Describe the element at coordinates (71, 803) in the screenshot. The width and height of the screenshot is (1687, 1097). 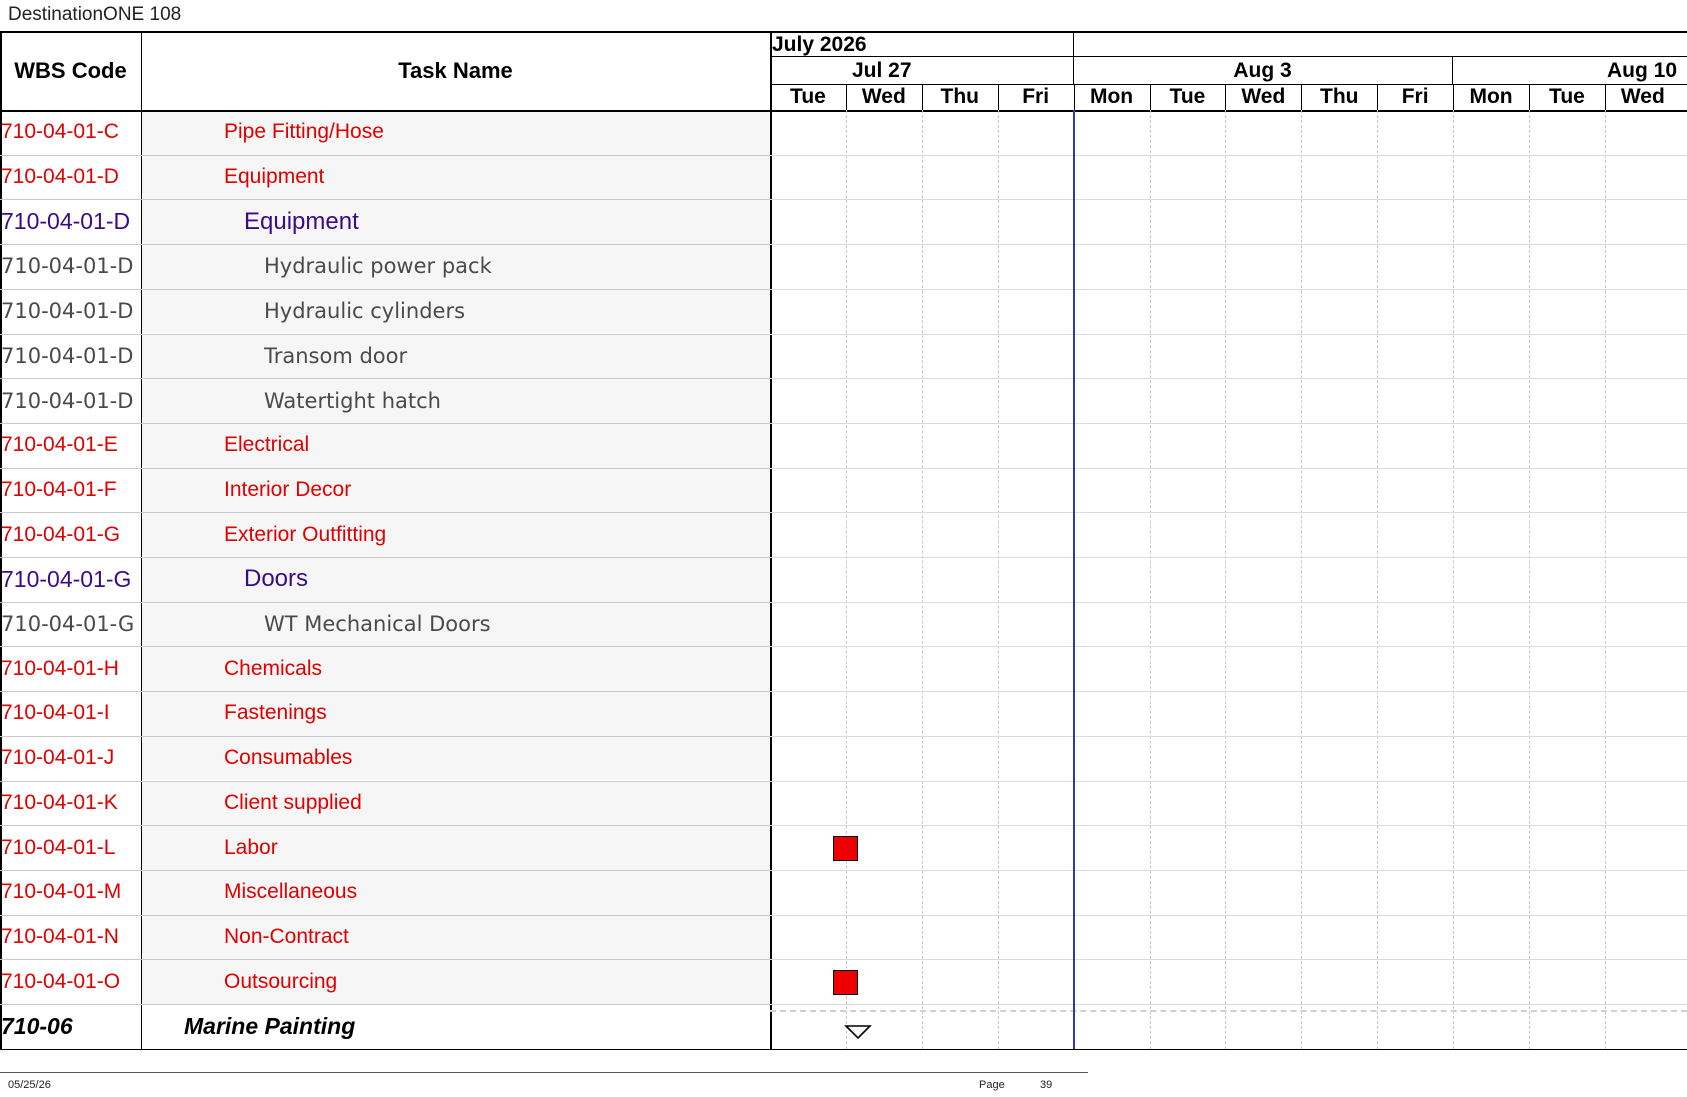
I see `wbs-code-cell: 710-04-01-K` at that location.